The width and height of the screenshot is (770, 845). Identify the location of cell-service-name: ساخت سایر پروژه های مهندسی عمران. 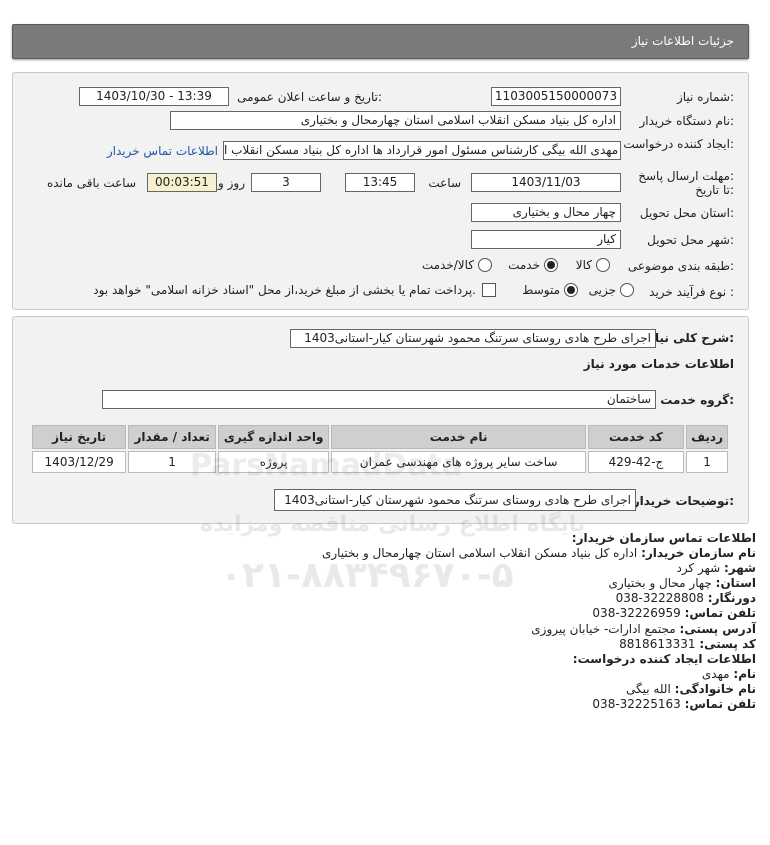
(458, 462).